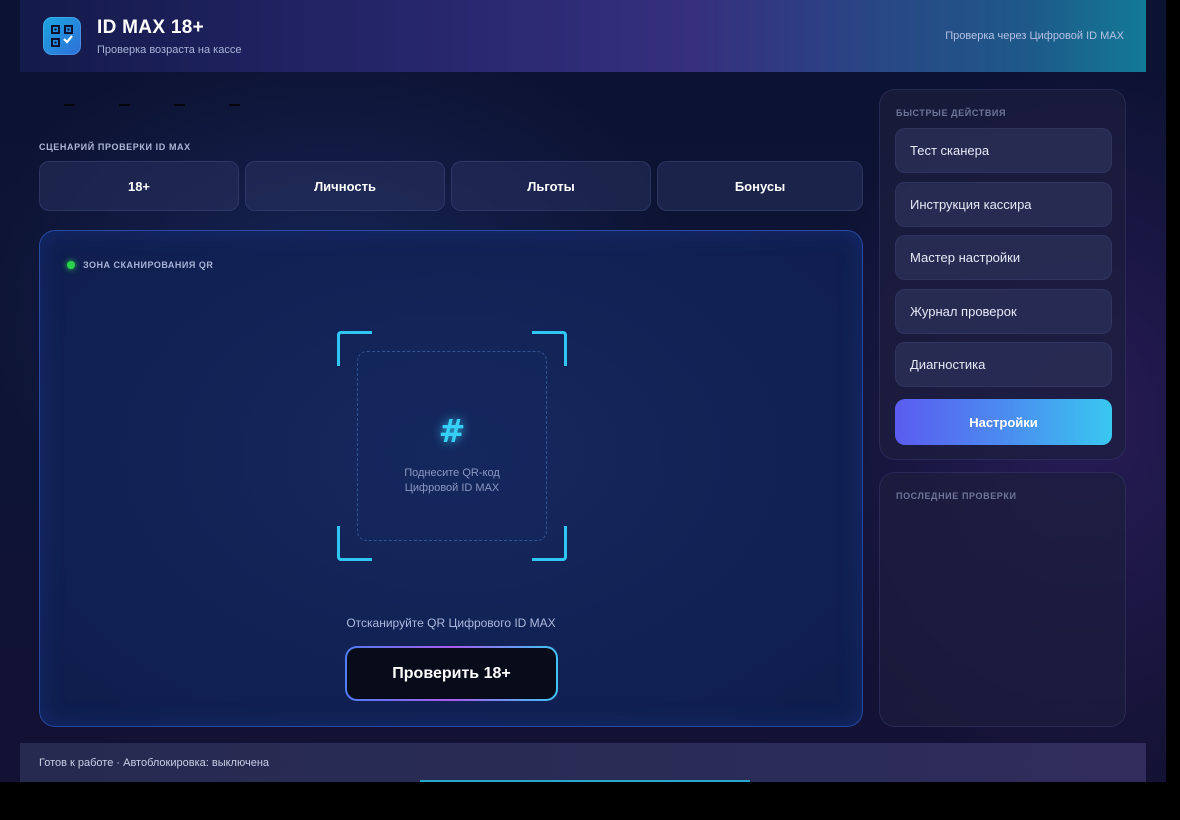  What do you see at coordinates (1003, 204) in the screenshot?
I see `action-cashier-guide: Инструкция кассира` at bounding box center [1003, 204].